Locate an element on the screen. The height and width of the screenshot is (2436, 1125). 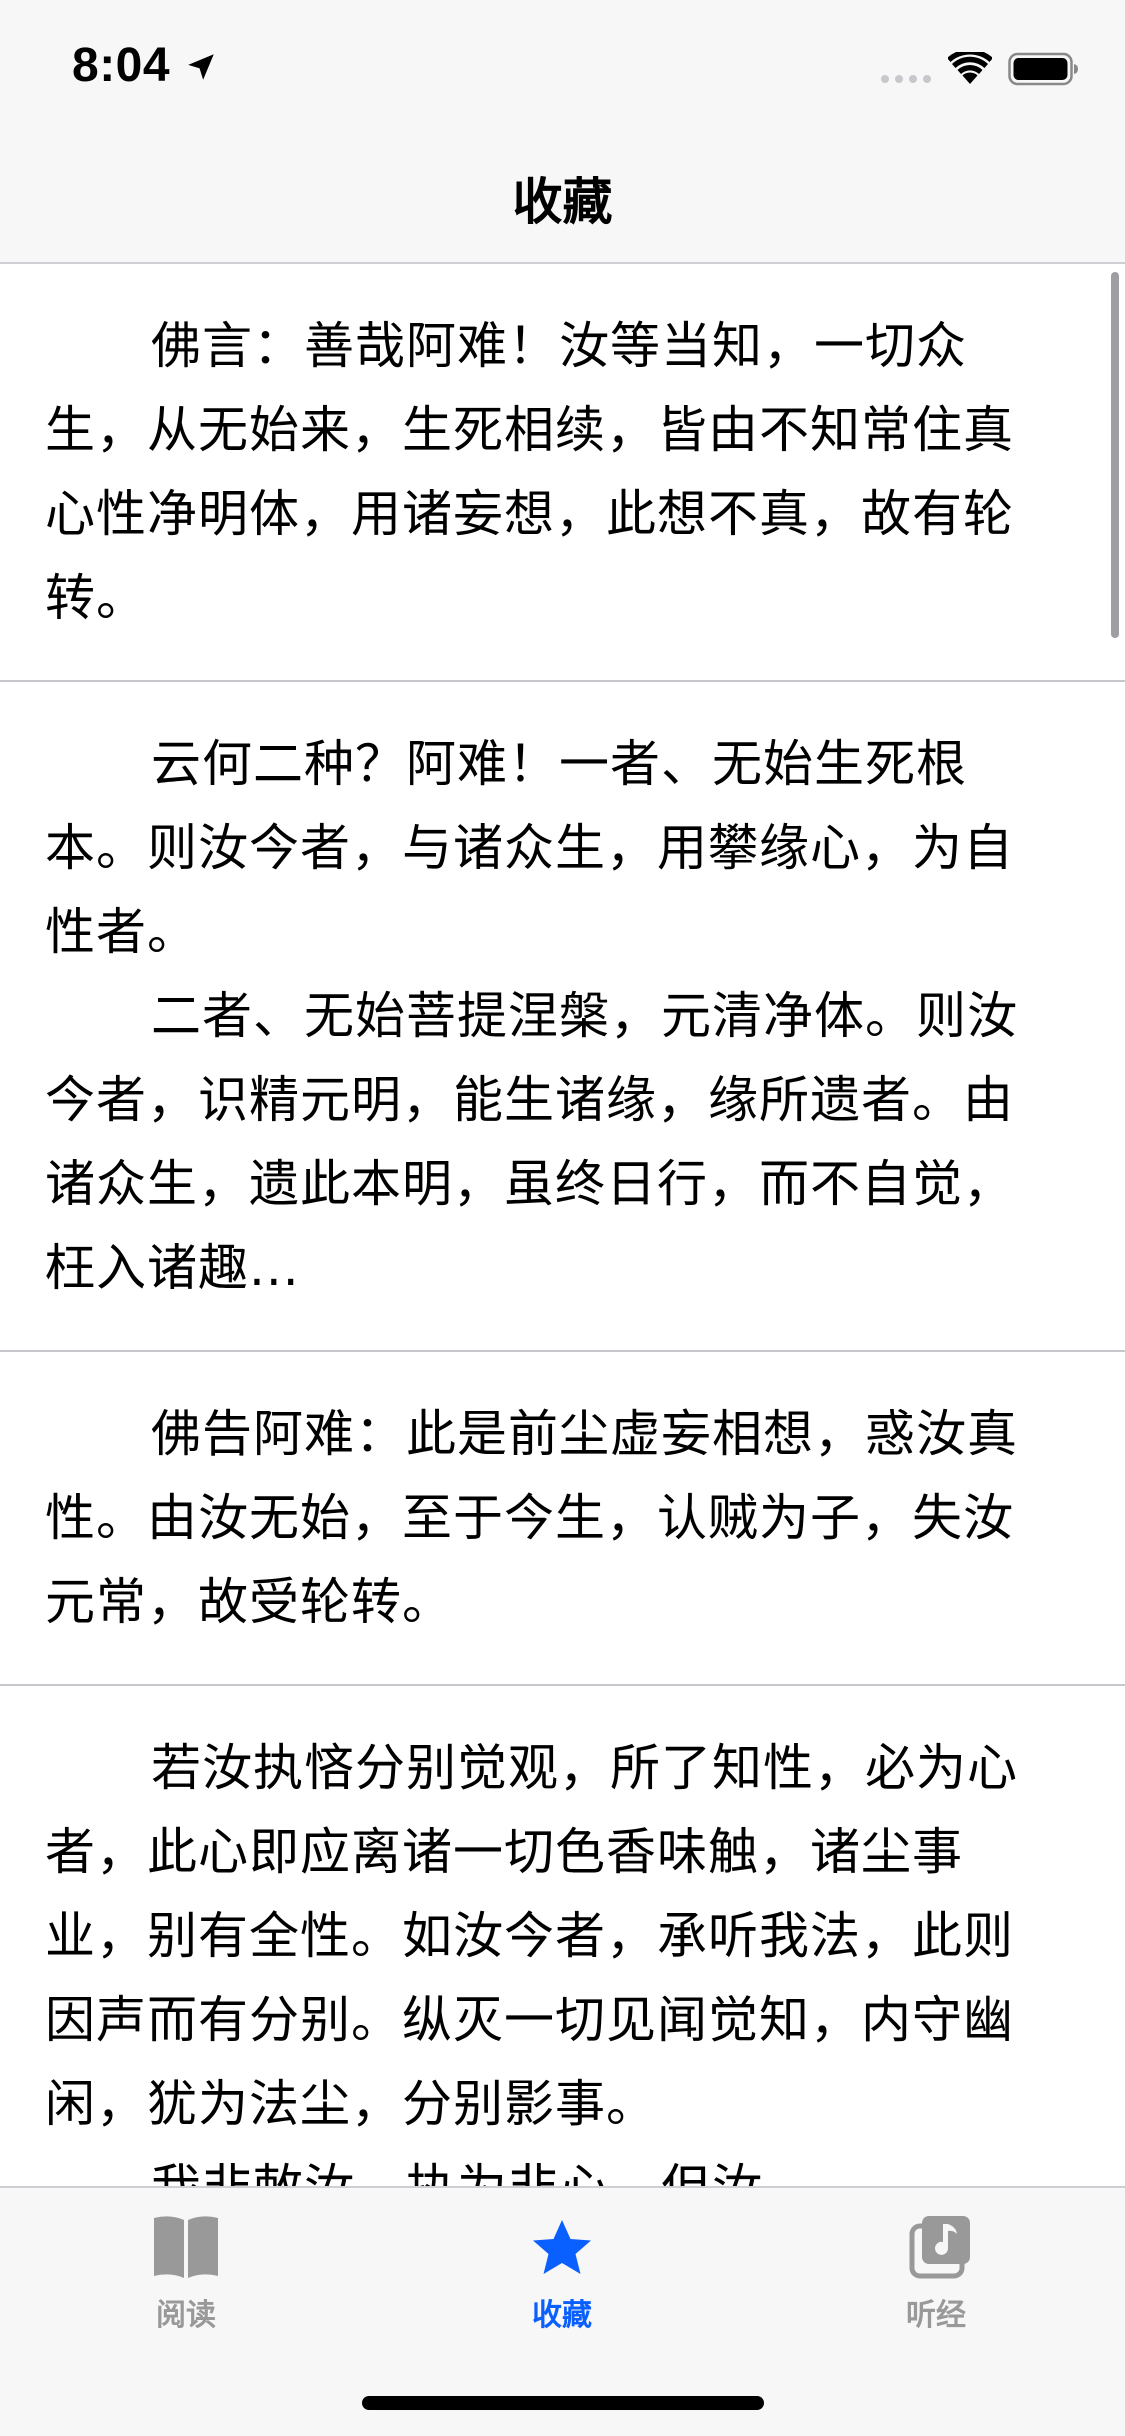
home-indicator is located at coordinates (563, 2403).